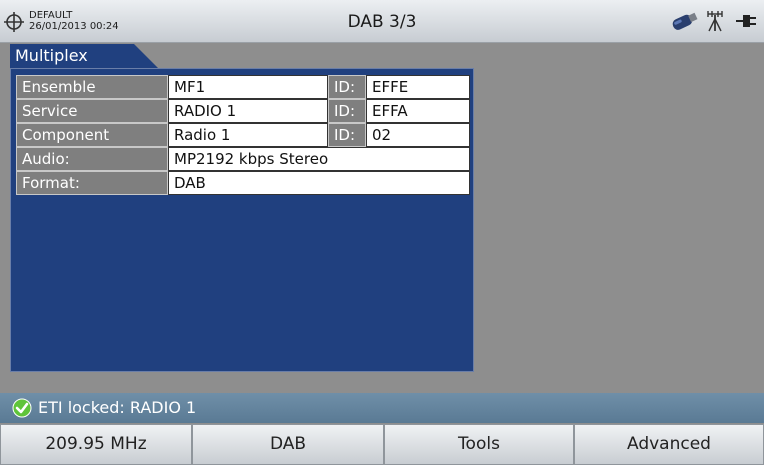  Describe the element at coordinates (92, 183) in the screenshot. I see `format-label: Format:` at that location.